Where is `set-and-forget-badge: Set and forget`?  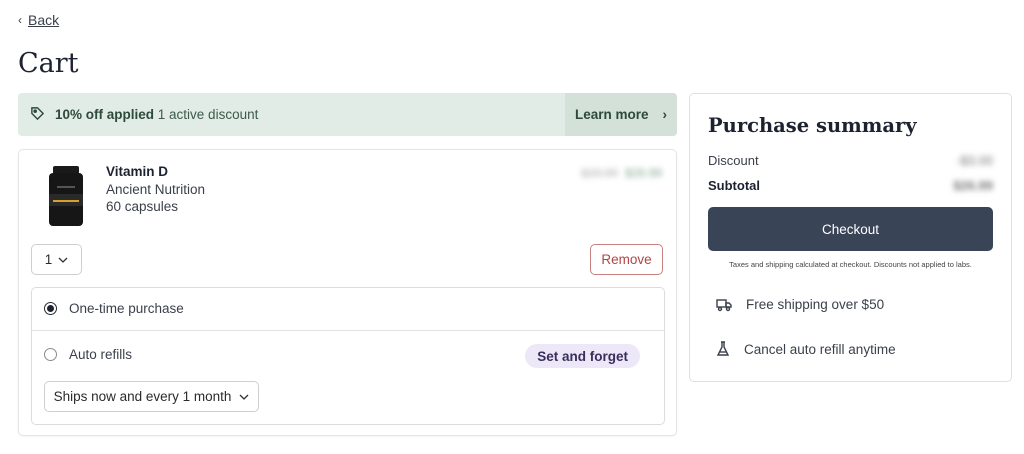
set-and-forget-badge: Set and forget is located at coordinates (582, 356).